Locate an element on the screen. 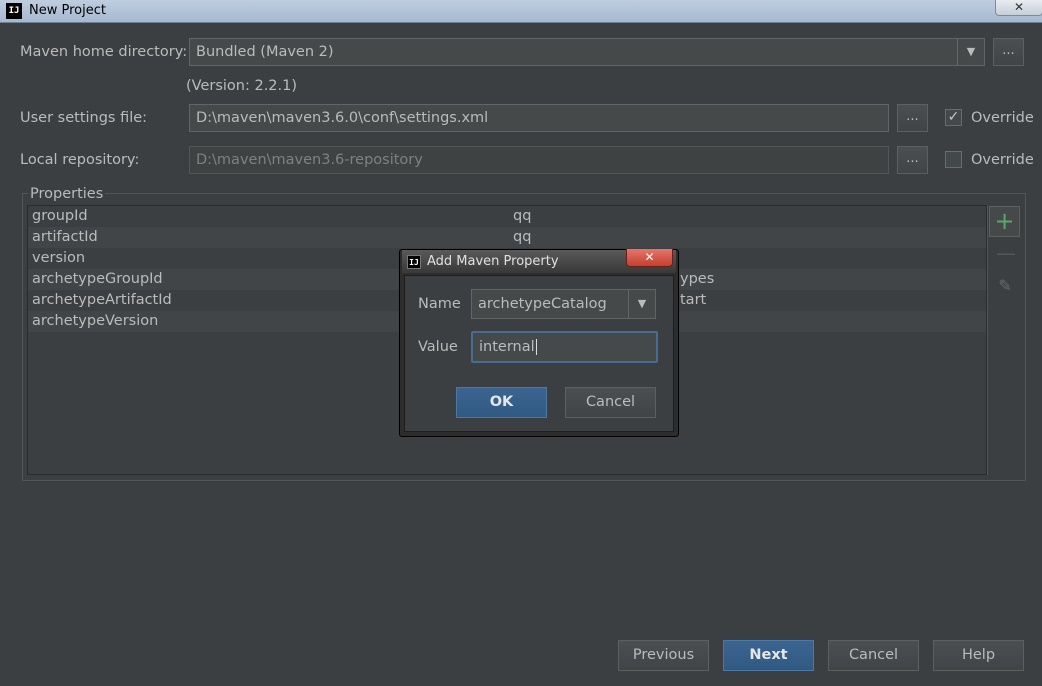 The image size is (1042, 686). property-key: archetypeGroupId is located at coordinates (97, 279).